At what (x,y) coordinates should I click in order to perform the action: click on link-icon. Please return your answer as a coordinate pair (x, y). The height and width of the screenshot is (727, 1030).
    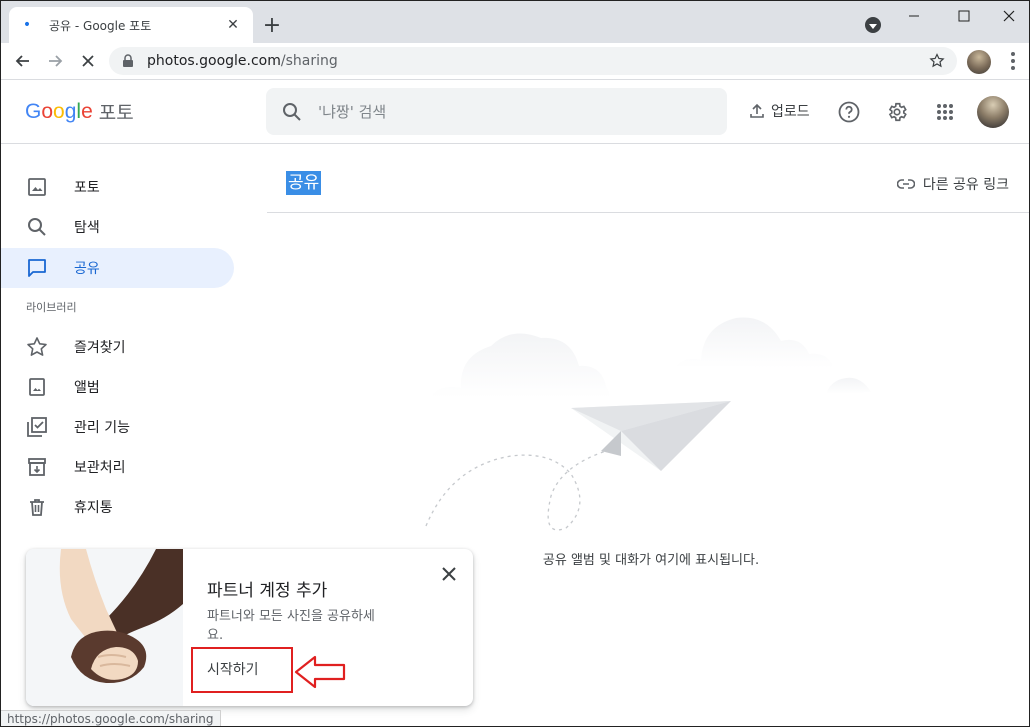
    Looking at the image, I should click on (905, 184).